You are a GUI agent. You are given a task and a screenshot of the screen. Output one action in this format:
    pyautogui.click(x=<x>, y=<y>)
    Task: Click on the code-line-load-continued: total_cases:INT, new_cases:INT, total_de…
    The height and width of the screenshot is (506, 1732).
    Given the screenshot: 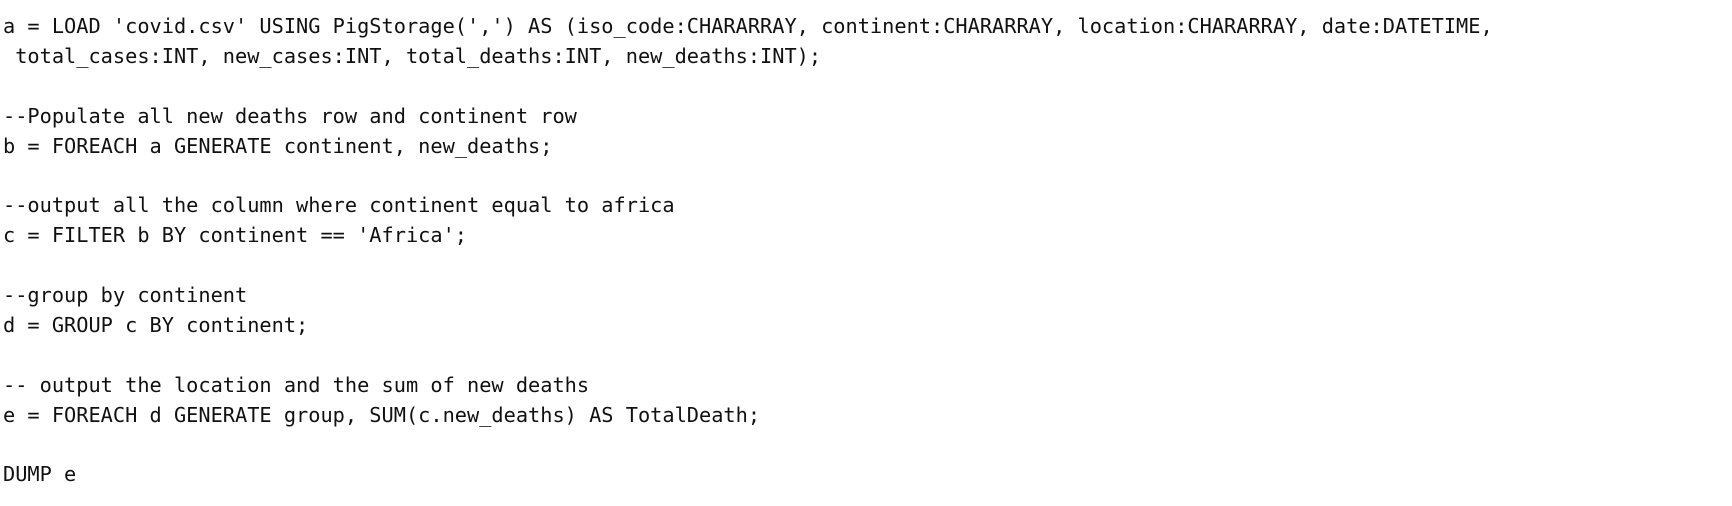 What is the action you would take?
    pyautogui.click(x=865, y=57)
    